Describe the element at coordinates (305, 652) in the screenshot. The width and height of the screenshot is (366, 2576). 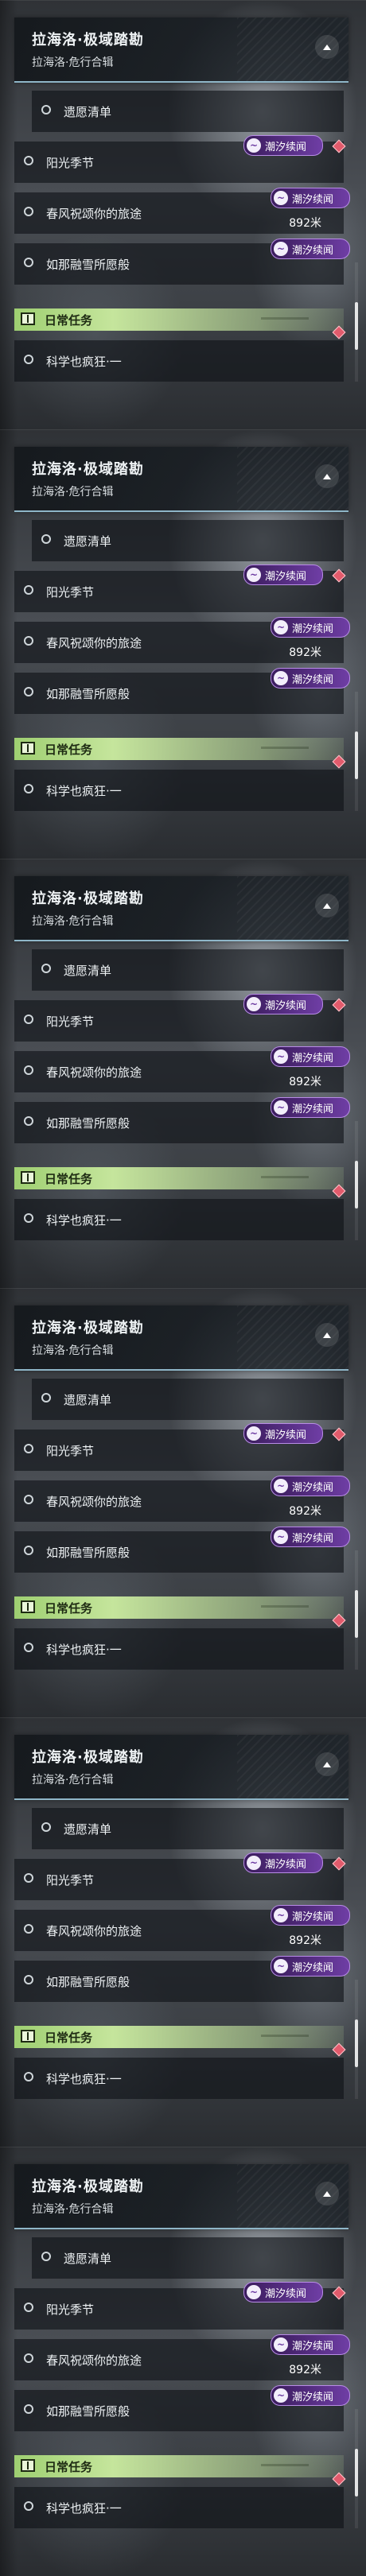
I see `quest-distance: 892米` at that location.